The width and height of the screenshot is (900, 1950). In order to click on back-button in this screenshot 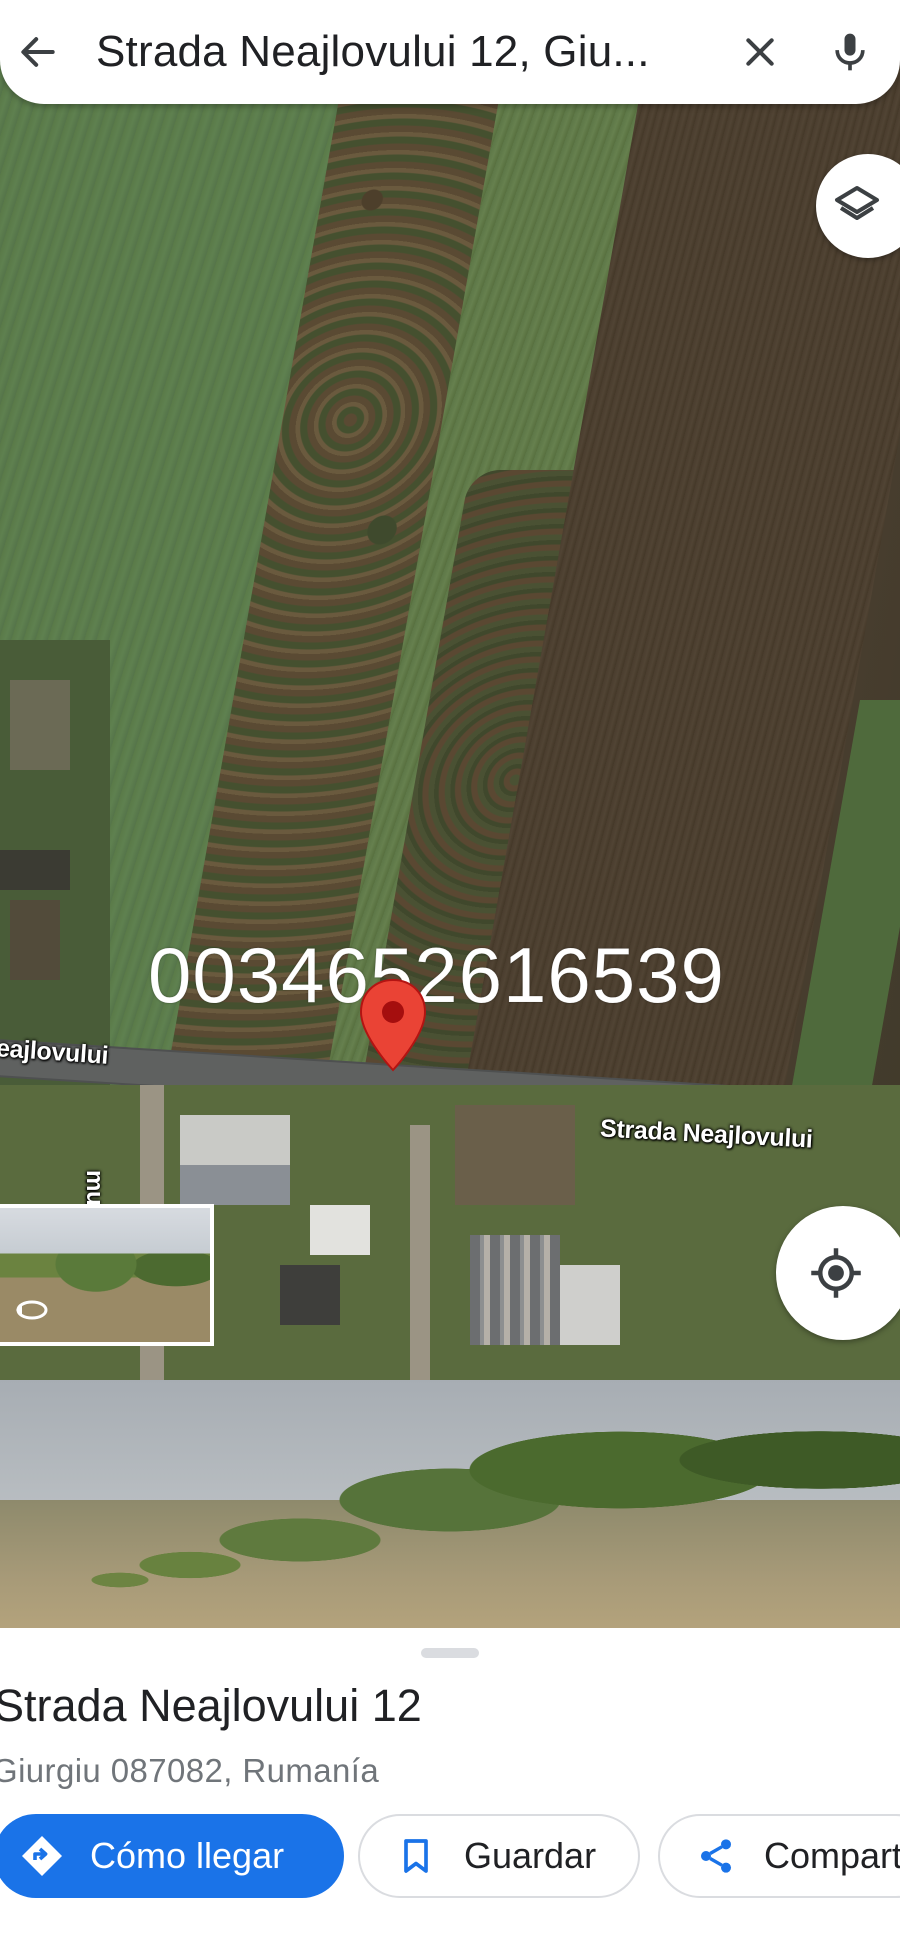, I will do `click(38, 52)`.